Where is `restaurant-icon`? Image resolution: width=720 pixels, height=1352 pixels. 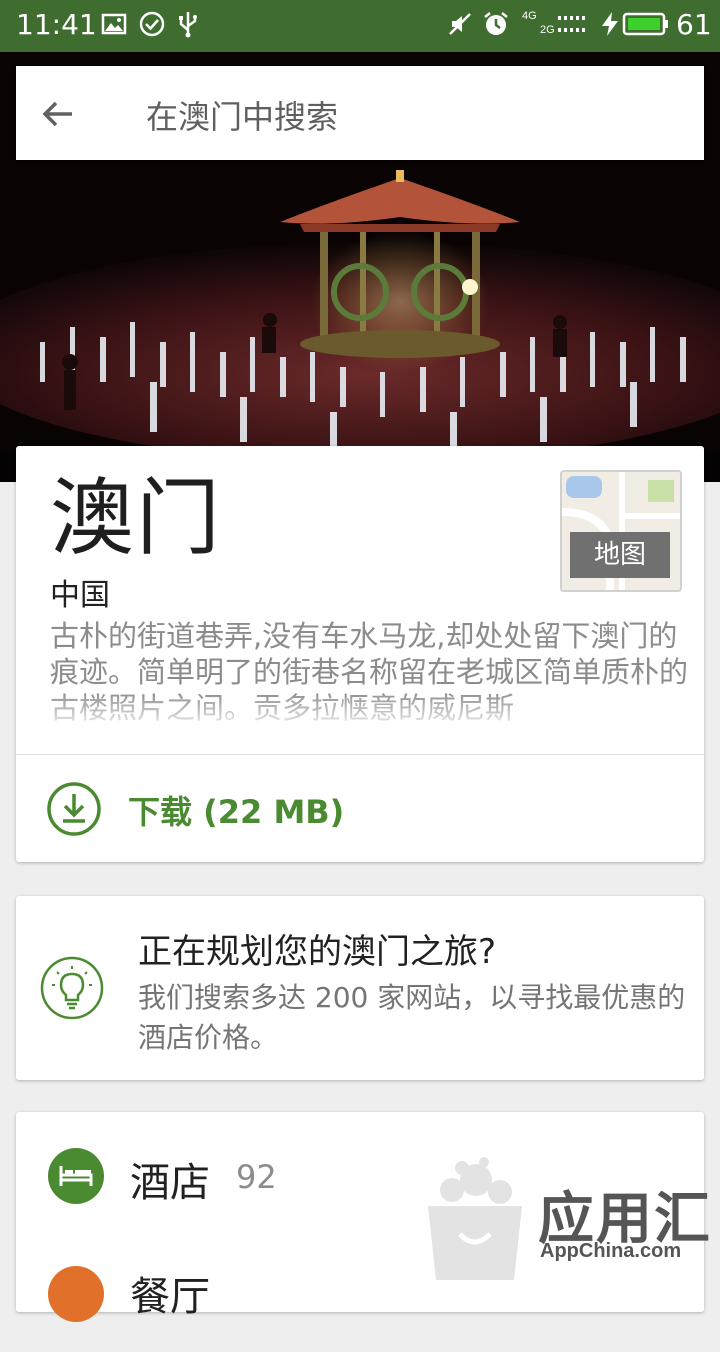 restaurant-icon is located at coordinates (76, 1294).